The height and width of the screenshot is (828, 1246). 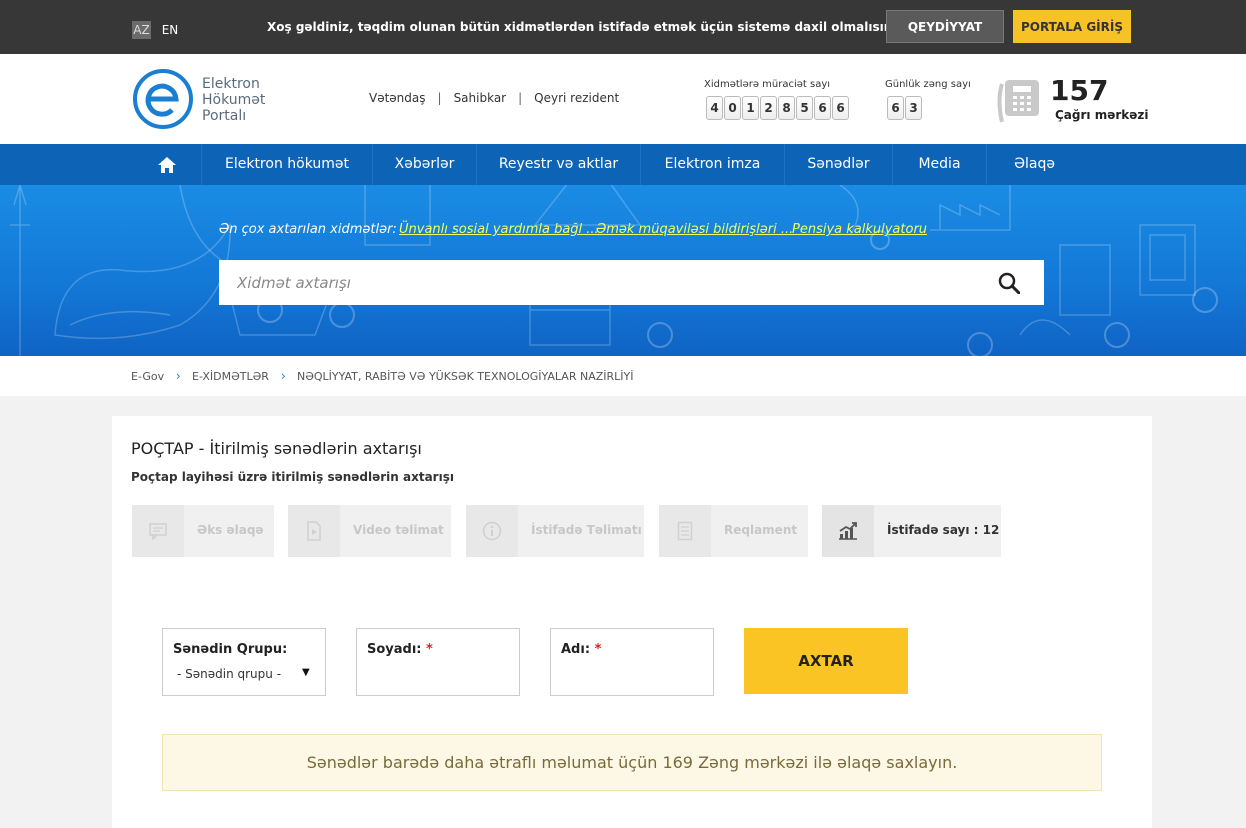 I want to click on tile-user-guide: İstifadə Təlimatı, so click(x=555, y=531).